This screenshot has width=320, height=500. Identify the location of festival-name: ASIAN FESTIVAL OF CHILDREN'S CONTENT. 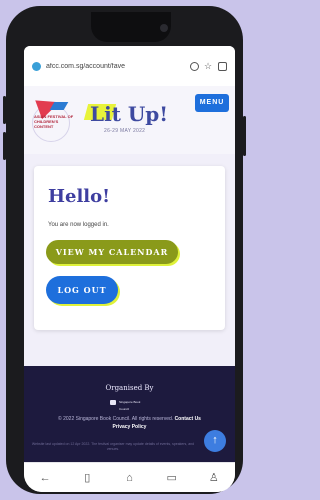
(54, 121).